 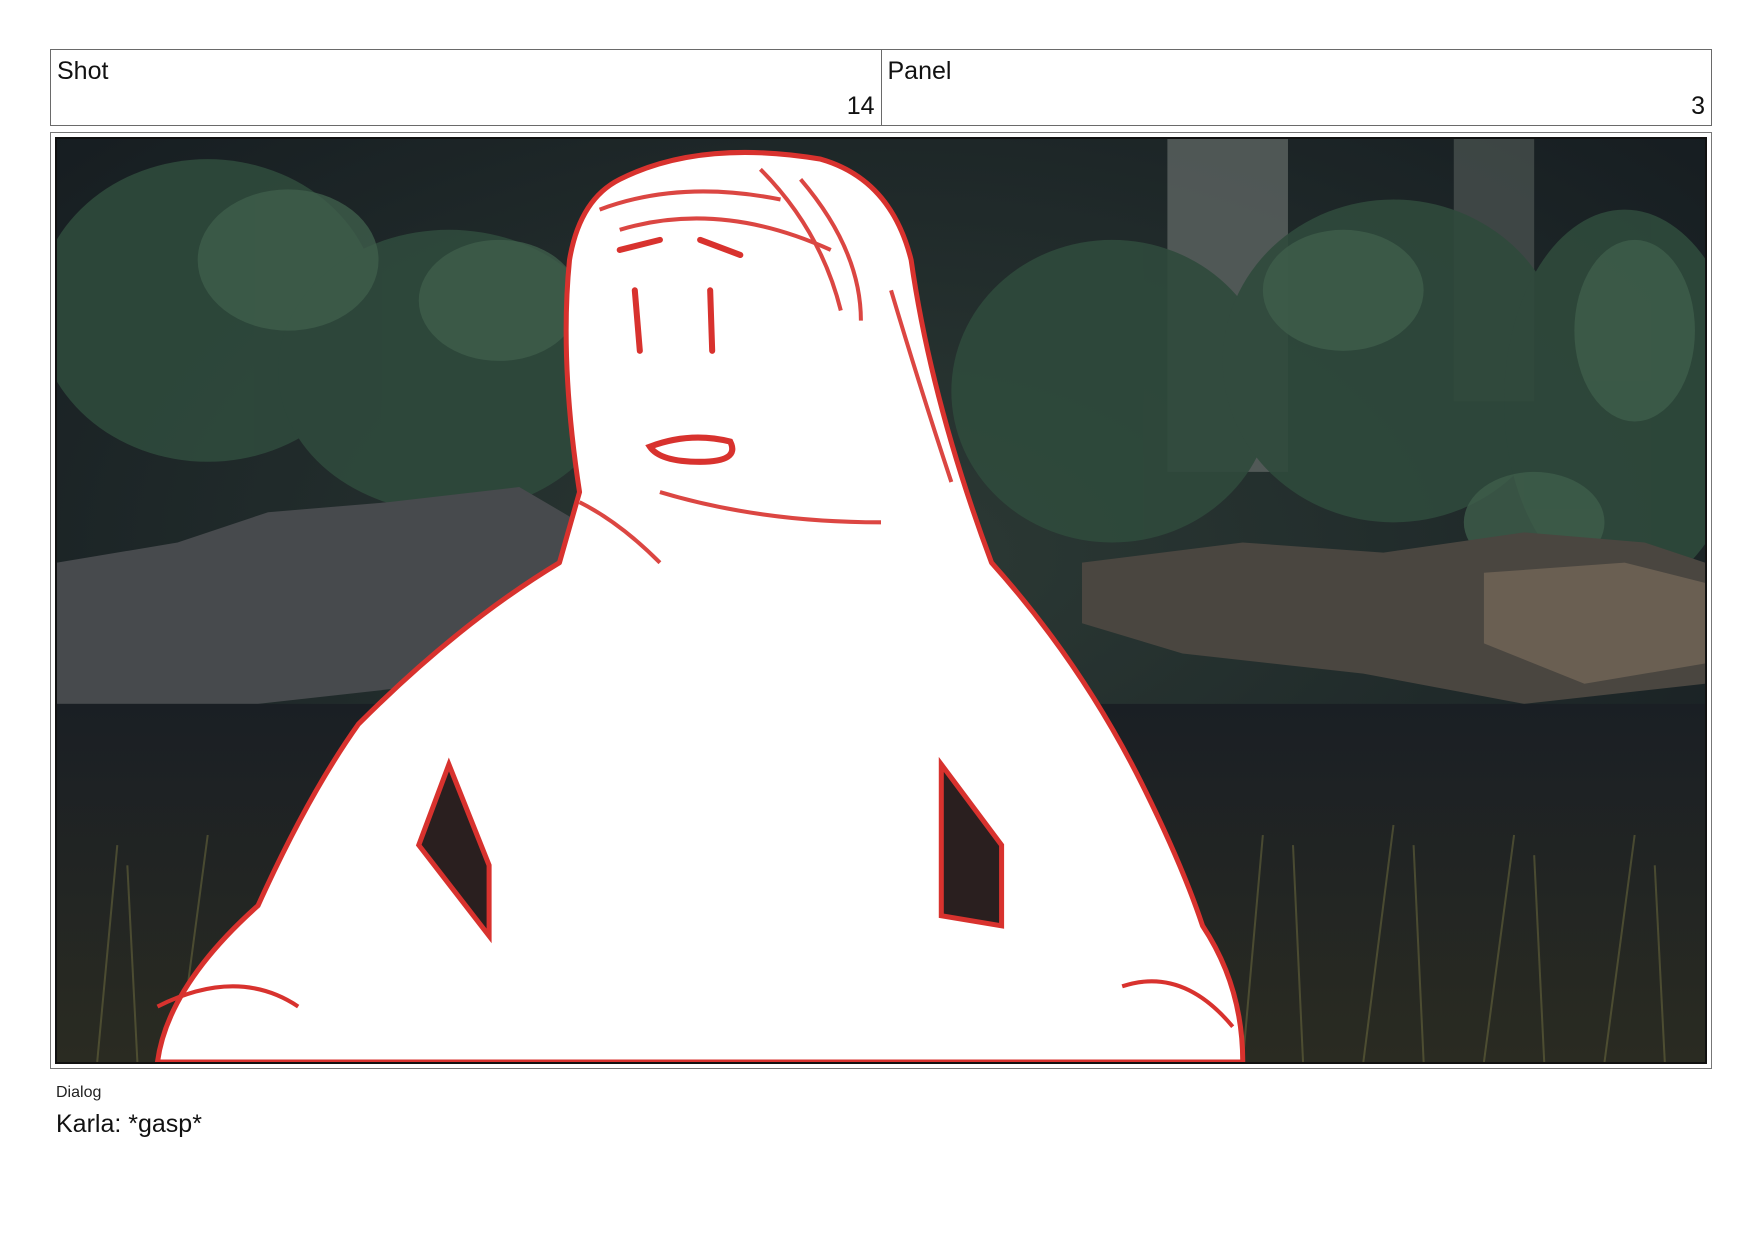 What do you see at coordinates (466, 87) in the screenshot?
I see `shot-cell: Shot 14` at bounding box center [466, 87].